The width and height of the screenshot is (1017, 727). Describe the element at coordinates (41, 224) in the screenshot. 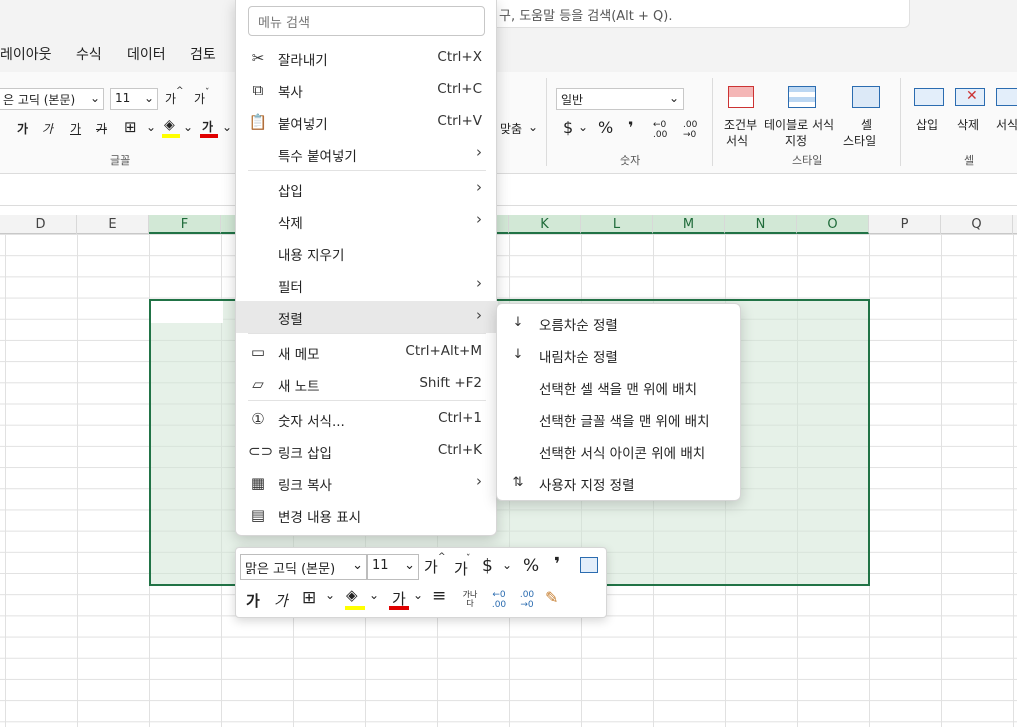

I see `column-header: D` at that location.